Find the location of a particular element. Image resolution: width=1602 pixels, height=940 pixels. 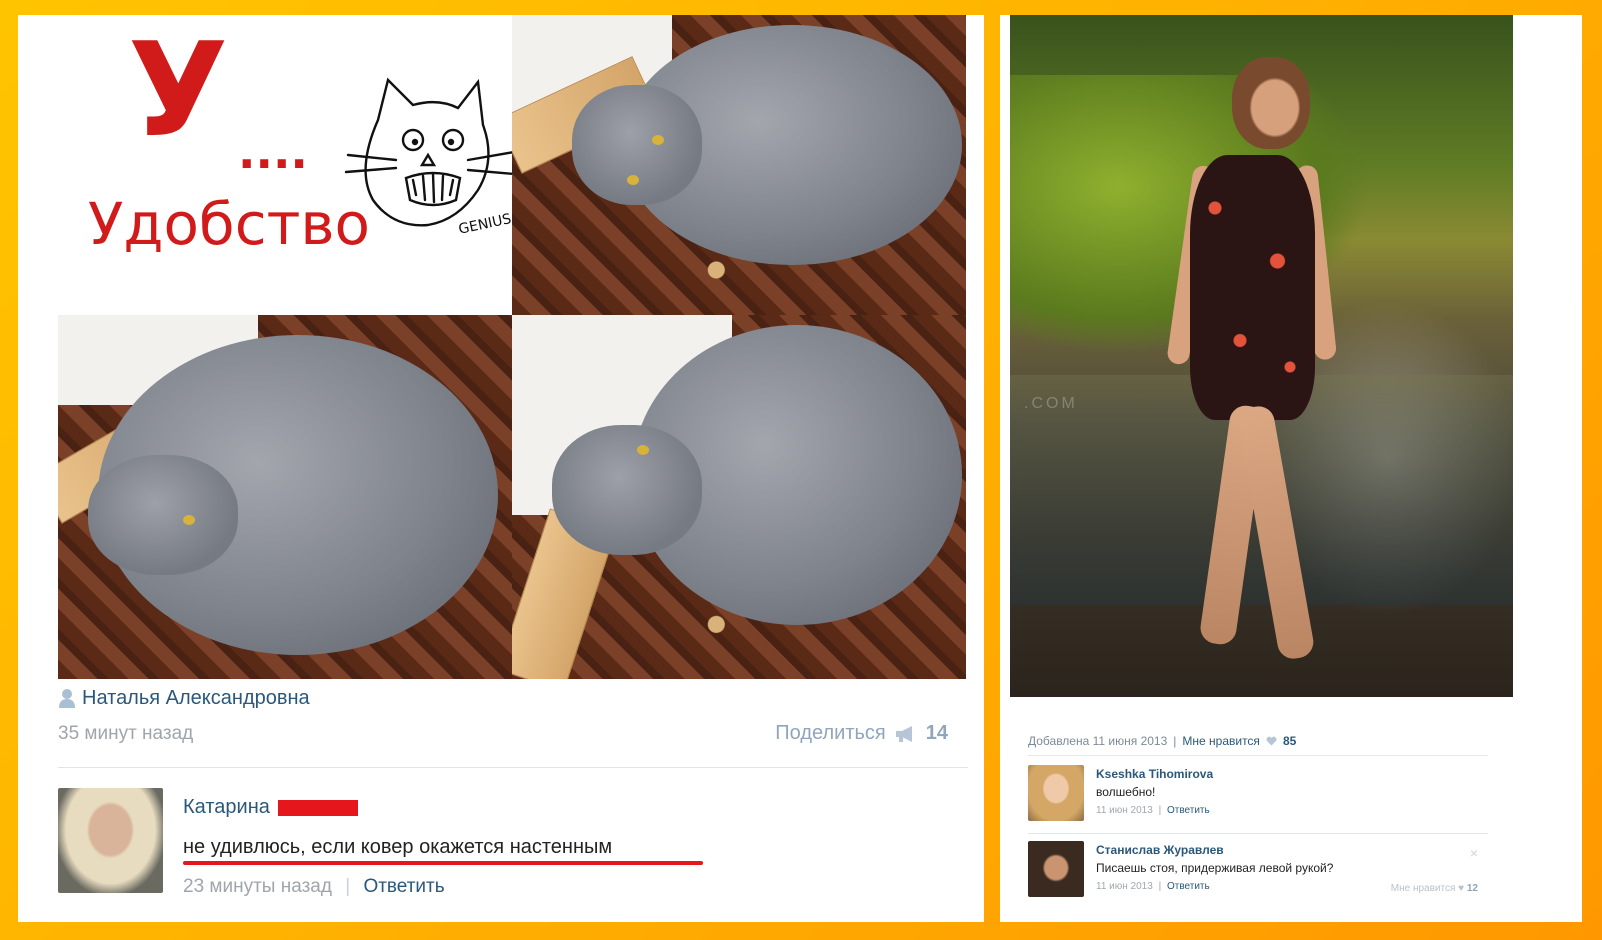

post-divider is located at coordinates (513, 767).